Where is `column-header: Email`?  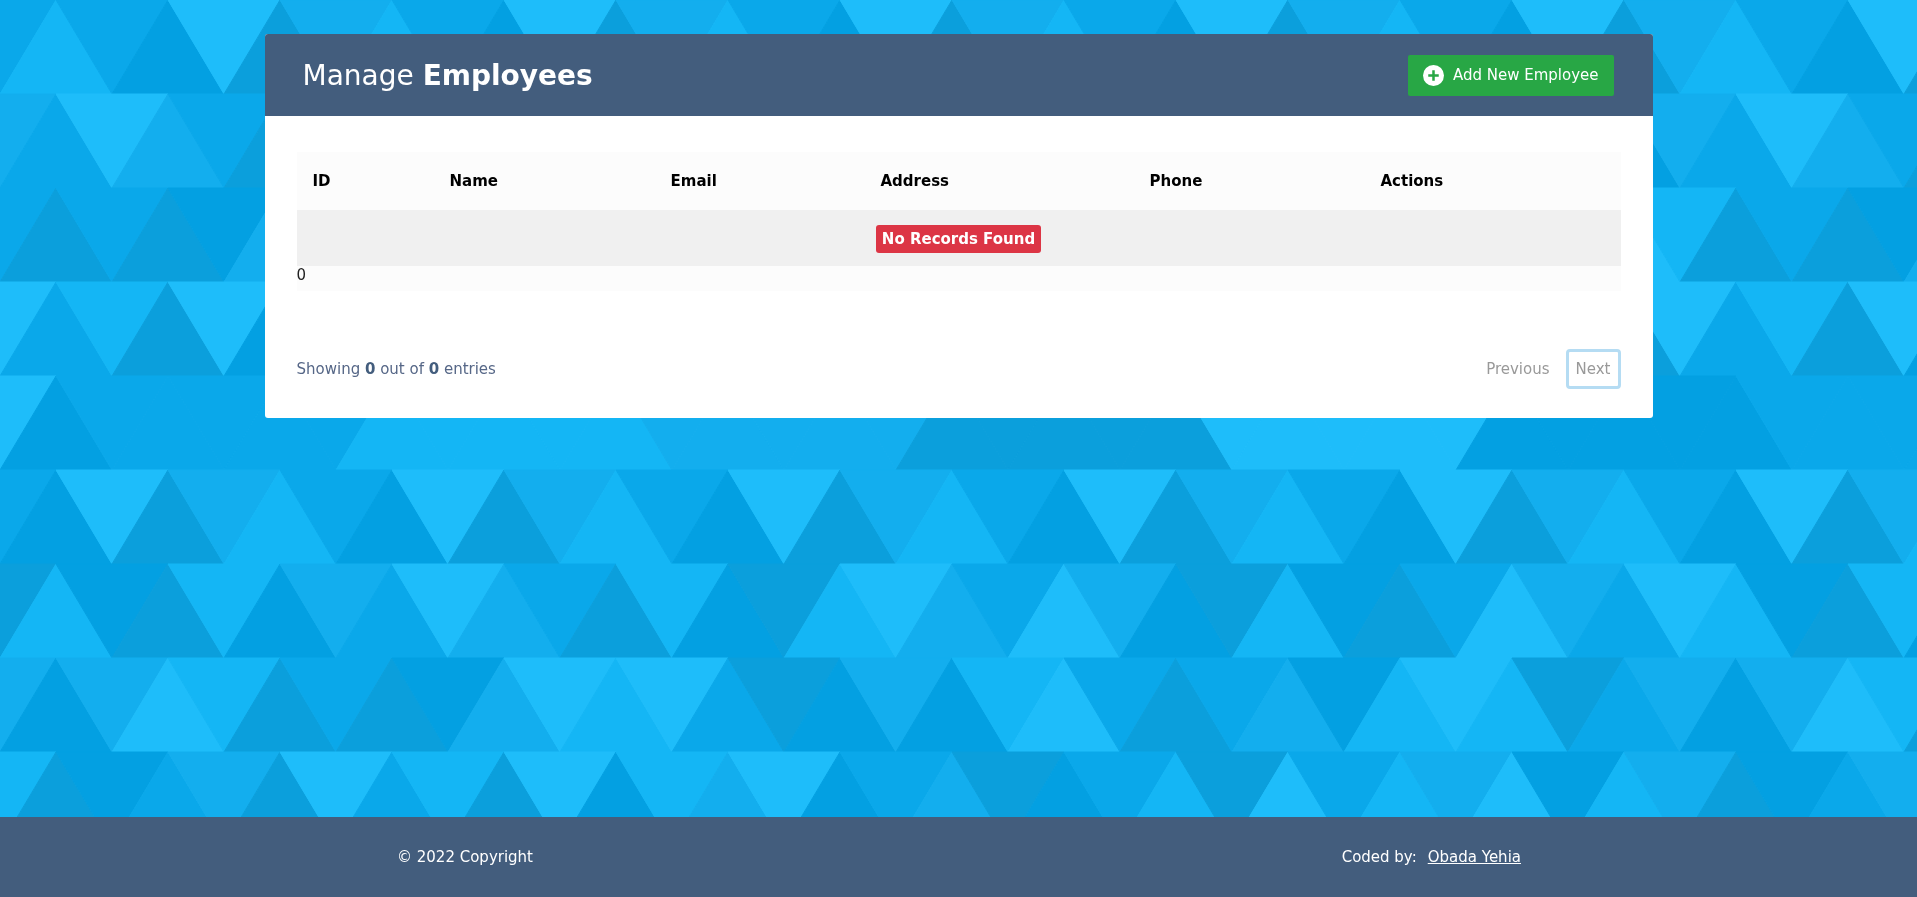
column-header: Email is located at coordinates (759, 181).